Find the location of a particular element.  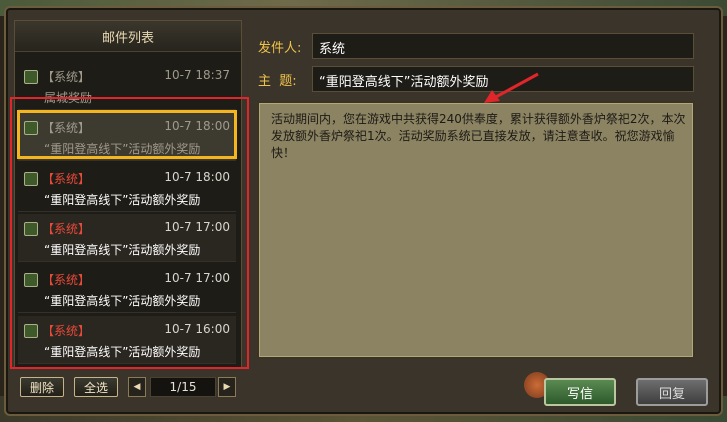

sender-row: 发件人: 系统 is located at coordinates (474, 46).